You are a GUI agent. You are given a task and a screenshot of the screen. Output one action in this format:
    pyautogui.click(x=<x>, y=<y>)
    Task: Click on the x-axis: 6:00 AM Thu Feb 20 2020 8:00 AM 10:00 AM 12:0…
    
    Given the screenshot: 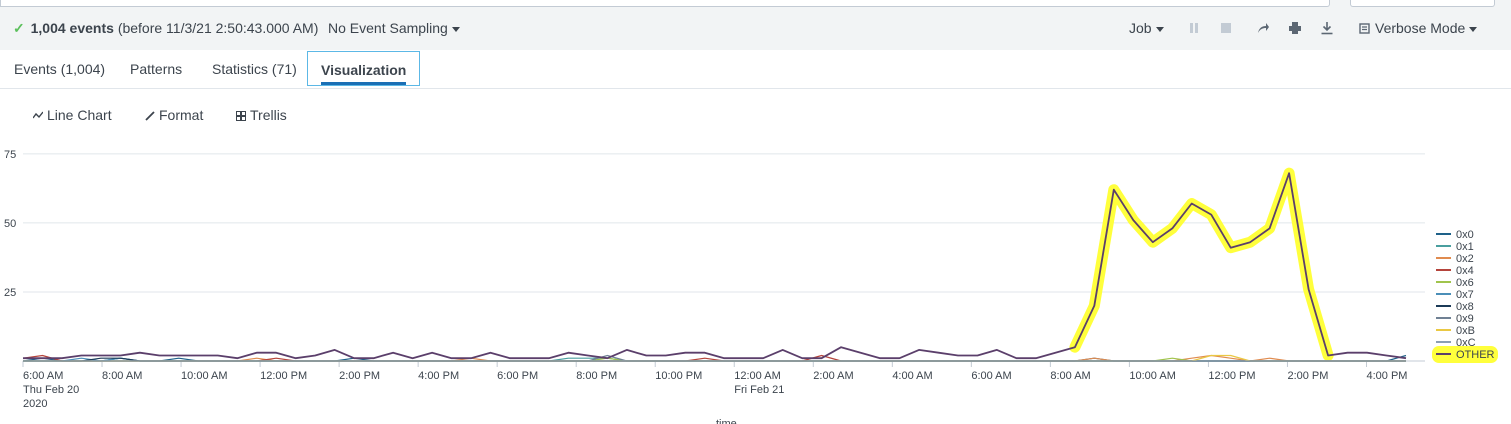 What is the action you would take?
    pyautogui.click(x=714, y=392)
    